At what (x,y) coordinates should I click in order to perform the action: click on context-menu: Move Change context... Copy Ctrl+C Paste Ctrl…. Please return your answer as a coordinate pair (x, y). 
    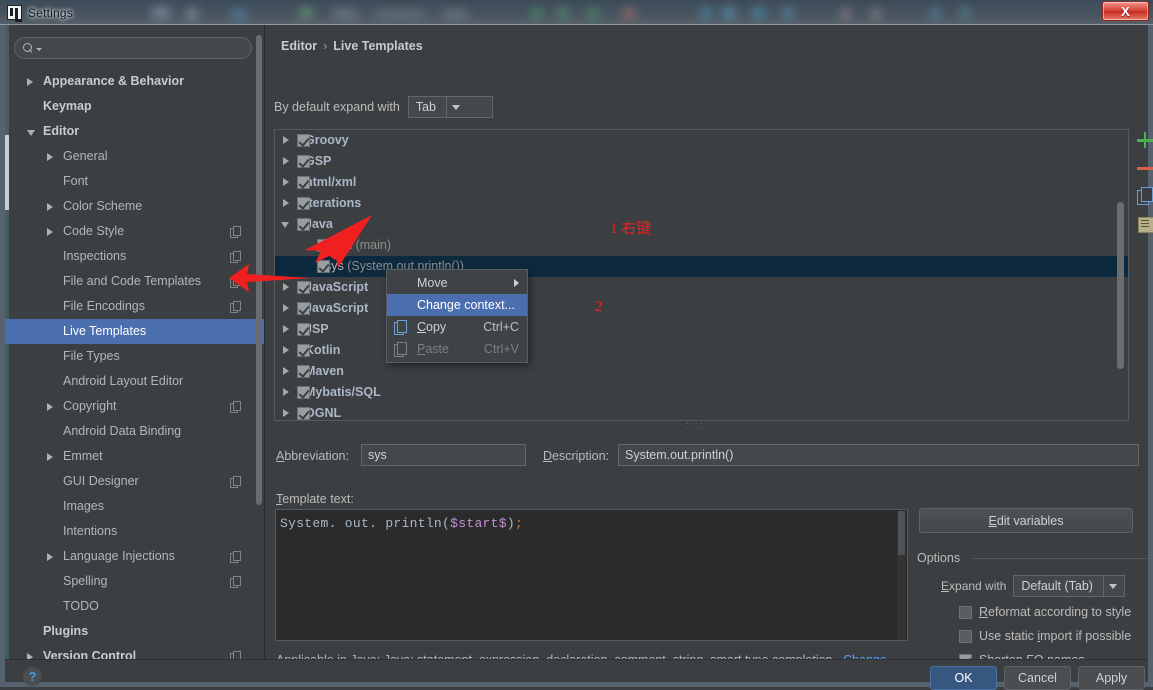
    Looking at the image, I should click on (457, 316).